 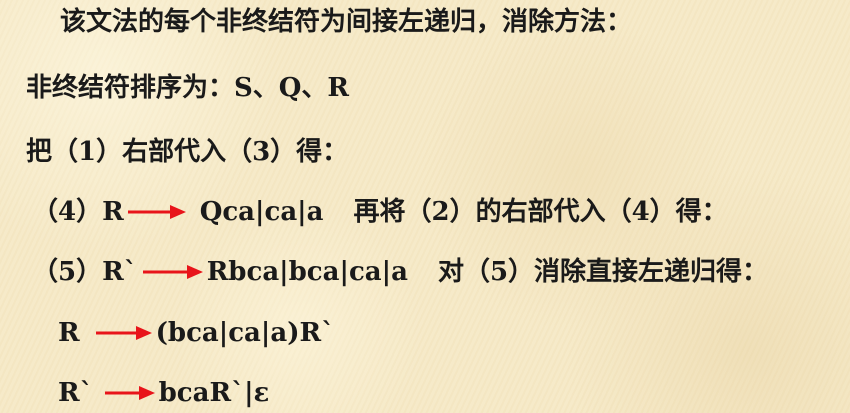 I want to click on production-5-lhs: （5）R`, so click(x=84, y=272).